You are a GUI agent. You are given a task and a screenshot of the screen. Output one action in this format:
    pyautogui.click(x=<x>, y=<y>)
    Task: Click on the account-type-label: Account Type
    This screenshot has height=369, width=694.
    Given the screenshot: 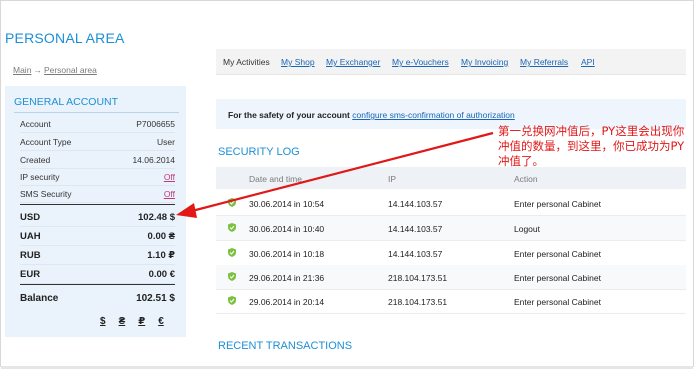 What is the action you would take?
    pyautogui.click(x=46, y=142)
    